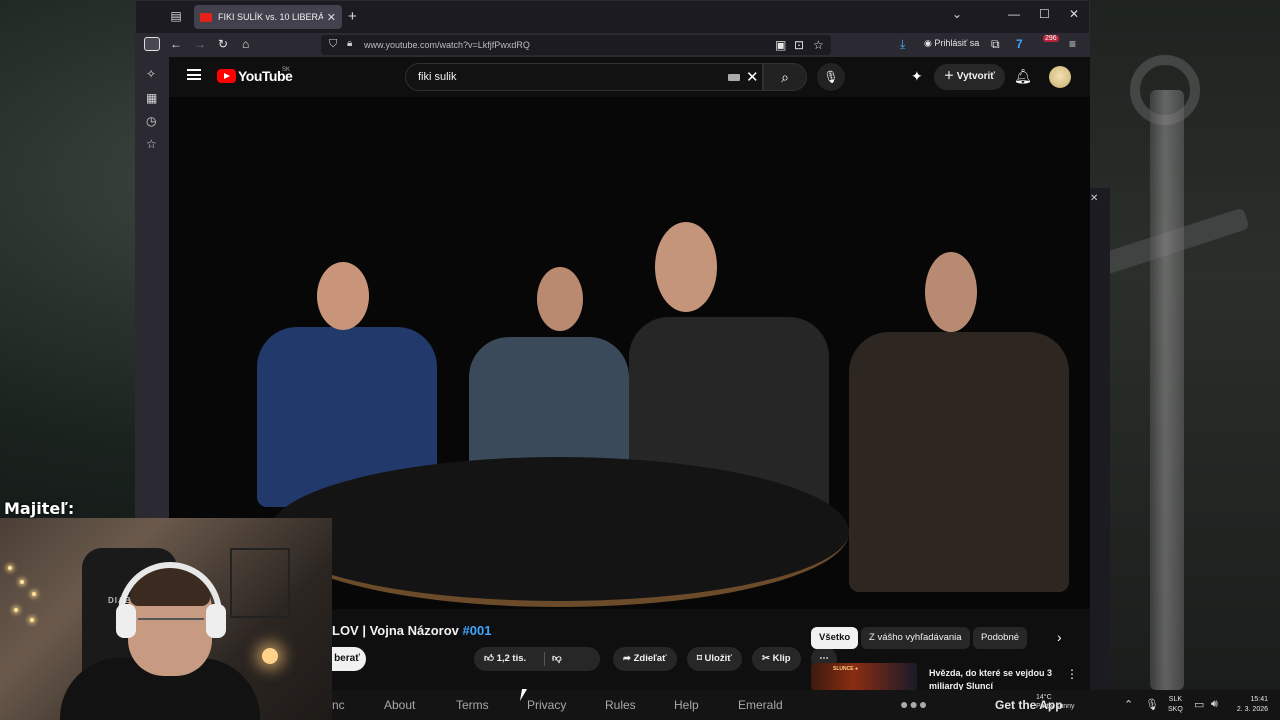  I want to click on webcam-lamp, so click(270, 656).